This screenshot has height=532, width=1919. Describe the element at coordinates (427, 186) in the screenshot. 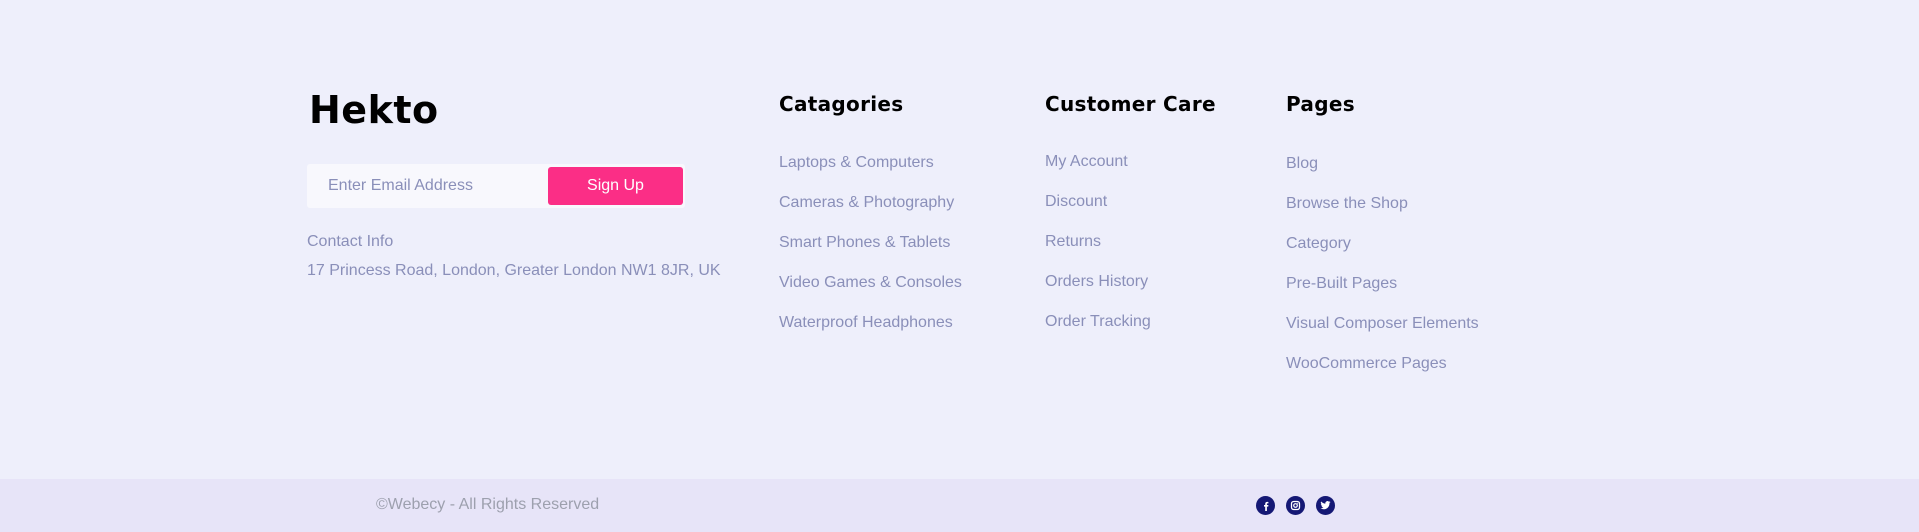

I see `email-input` at that location.